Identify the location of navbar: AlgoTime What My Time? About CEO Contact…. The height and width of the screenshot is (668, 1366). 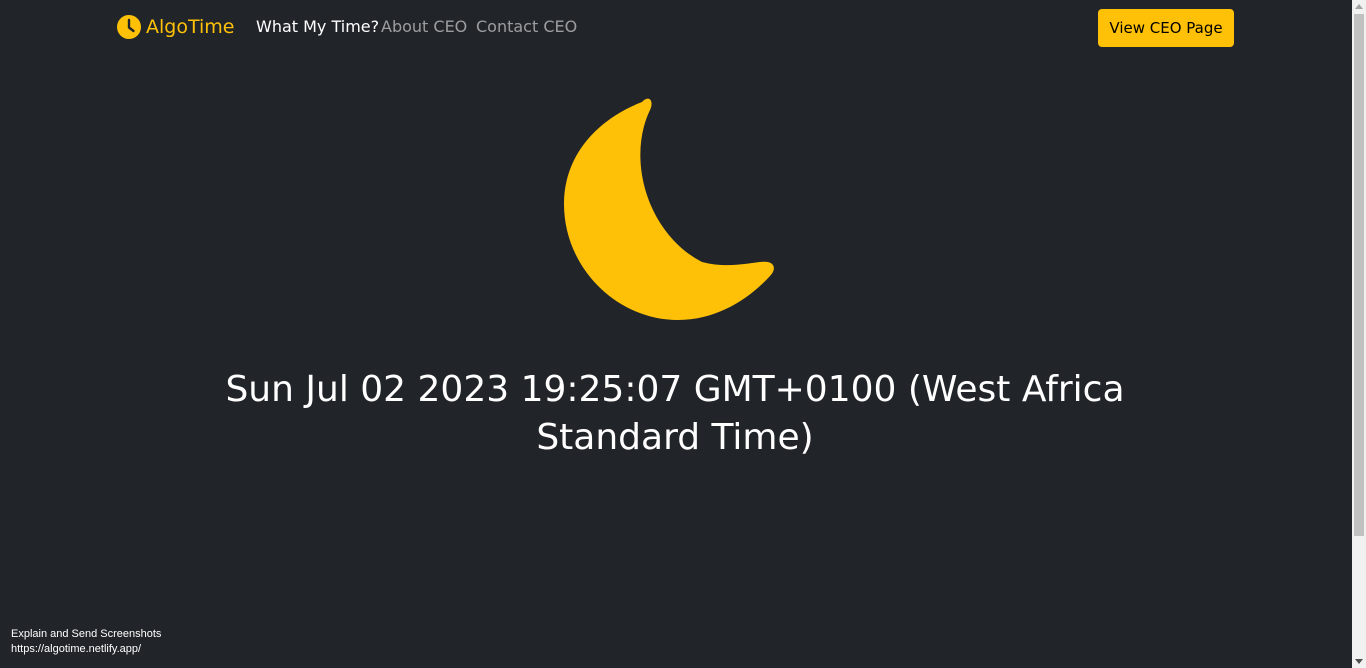
(676, 28).